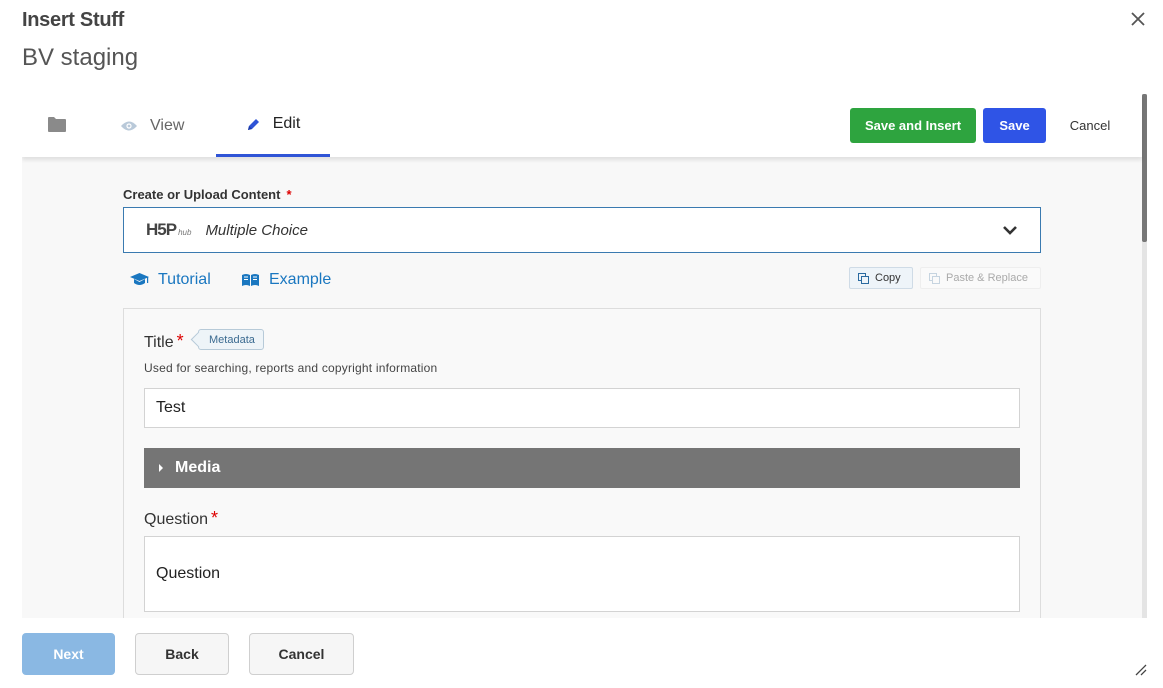 The width and height of the screenshot is (1163, 688). What do you see at coordinates (176, 519) in the screenshot?
I see `question-label-text: Question` at bounding box center [176, 519].